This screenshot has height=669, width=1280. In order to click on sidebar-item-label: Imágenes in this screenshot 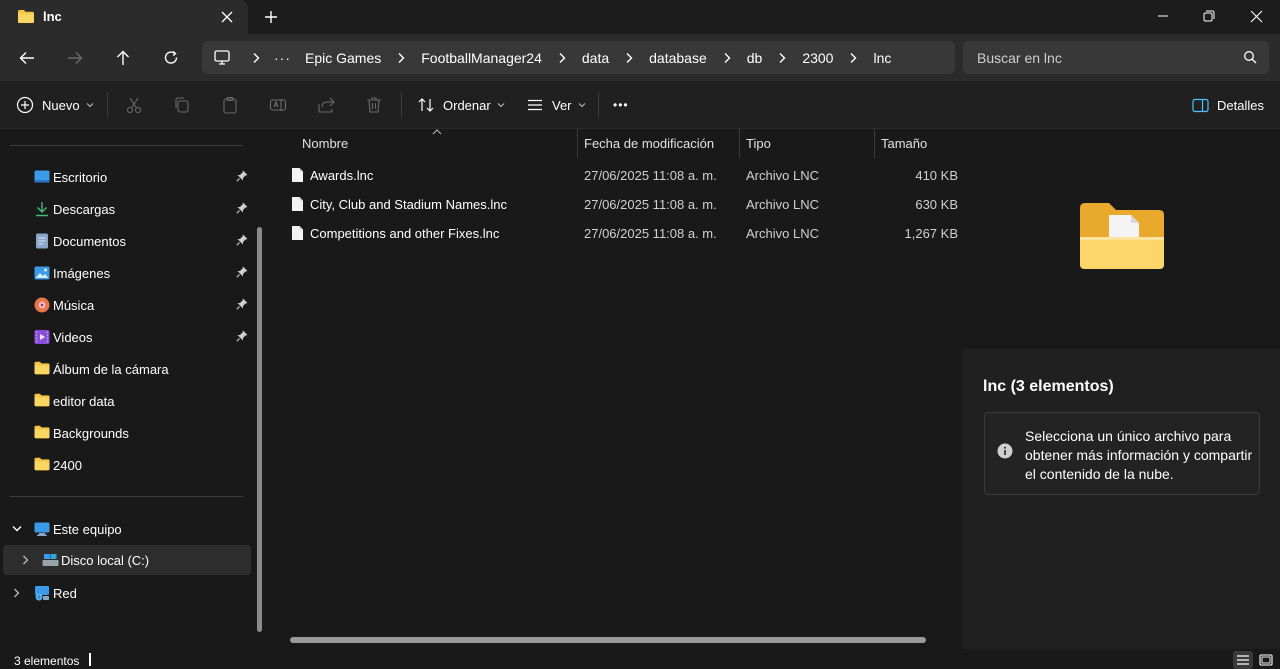, I will do `click(82, 273)`.